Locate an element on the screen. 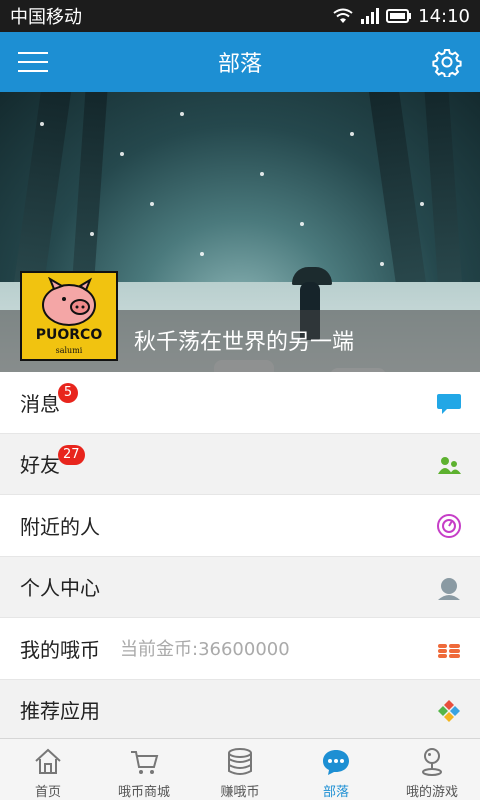  chat-bubble-icon is located at coordinates (449, 403).